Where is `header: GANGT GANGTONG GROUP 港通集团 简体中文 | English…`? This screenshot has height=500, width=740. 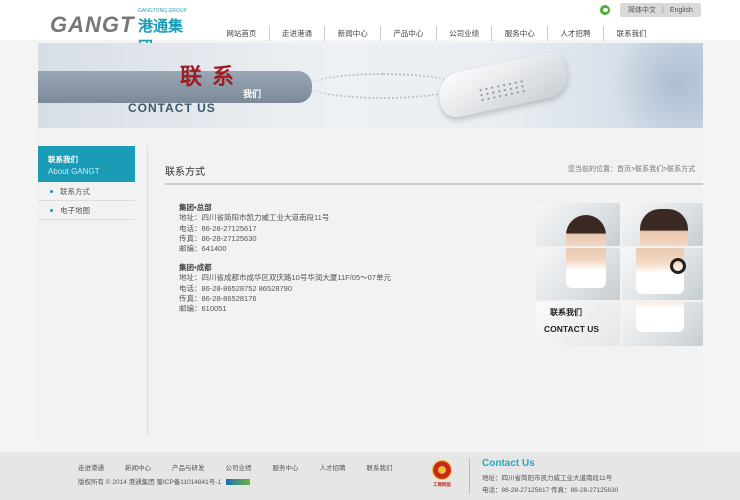
header: GANGT GANGTONG GROUP 港通集团 简体中文 | English… is located at coordinates (370, 28).